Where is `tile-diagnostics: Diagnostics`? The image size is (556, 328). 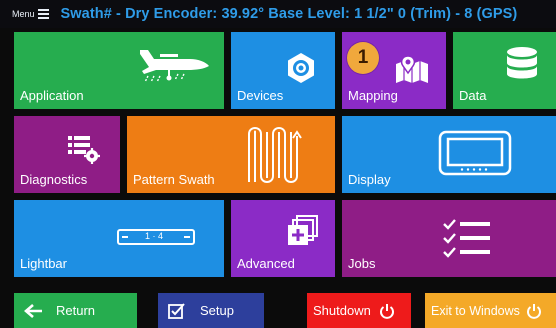 tile-diagnostics: Diagnostics is located at coordinates (67, 154).